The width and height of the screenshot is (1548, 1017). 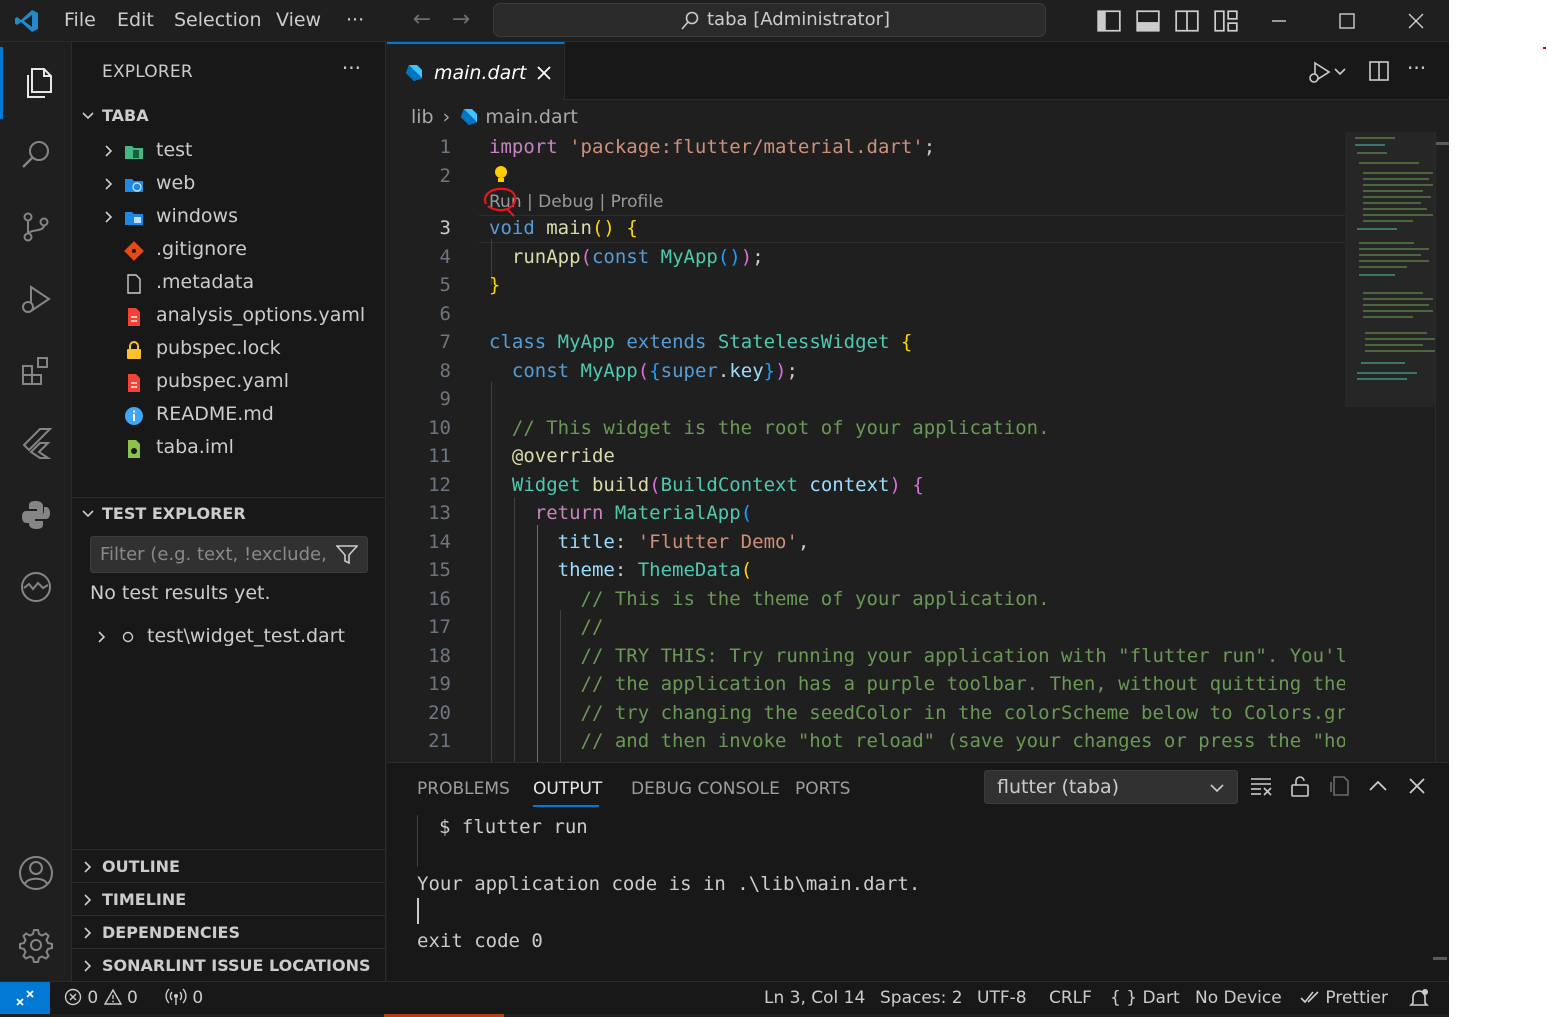 What do you see at coordinates (531, 117) in the screenshot?
I see `breadcrumb-file: main.dart` at bounding box center [531, 117].